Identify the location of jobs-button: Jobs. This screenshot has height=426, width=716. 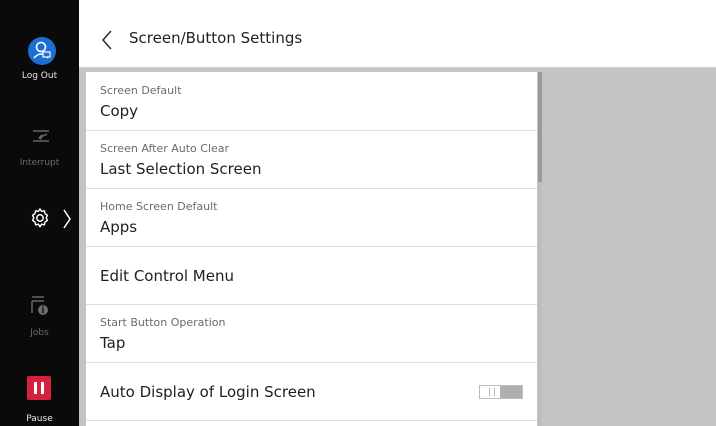
(39, 317).